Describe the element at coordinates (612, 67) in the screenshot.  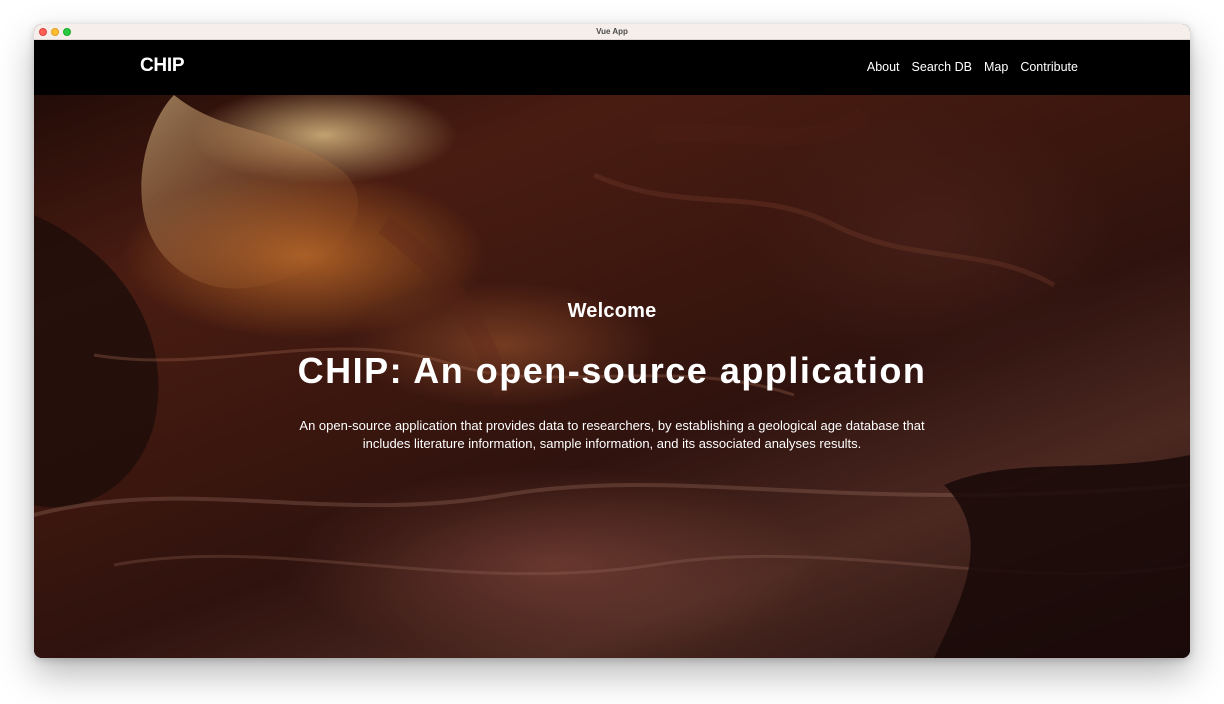
I see `top-navbar: CHIP About Search DB Map Contribute` at that location.